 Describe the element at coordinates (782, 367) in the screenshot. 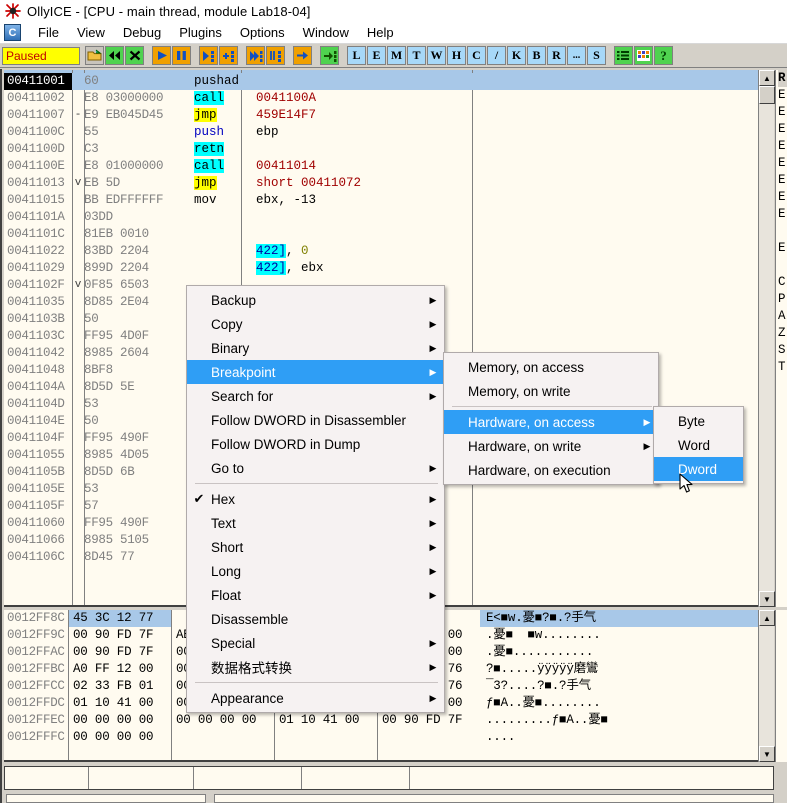

I see `register-row: T` at that location.